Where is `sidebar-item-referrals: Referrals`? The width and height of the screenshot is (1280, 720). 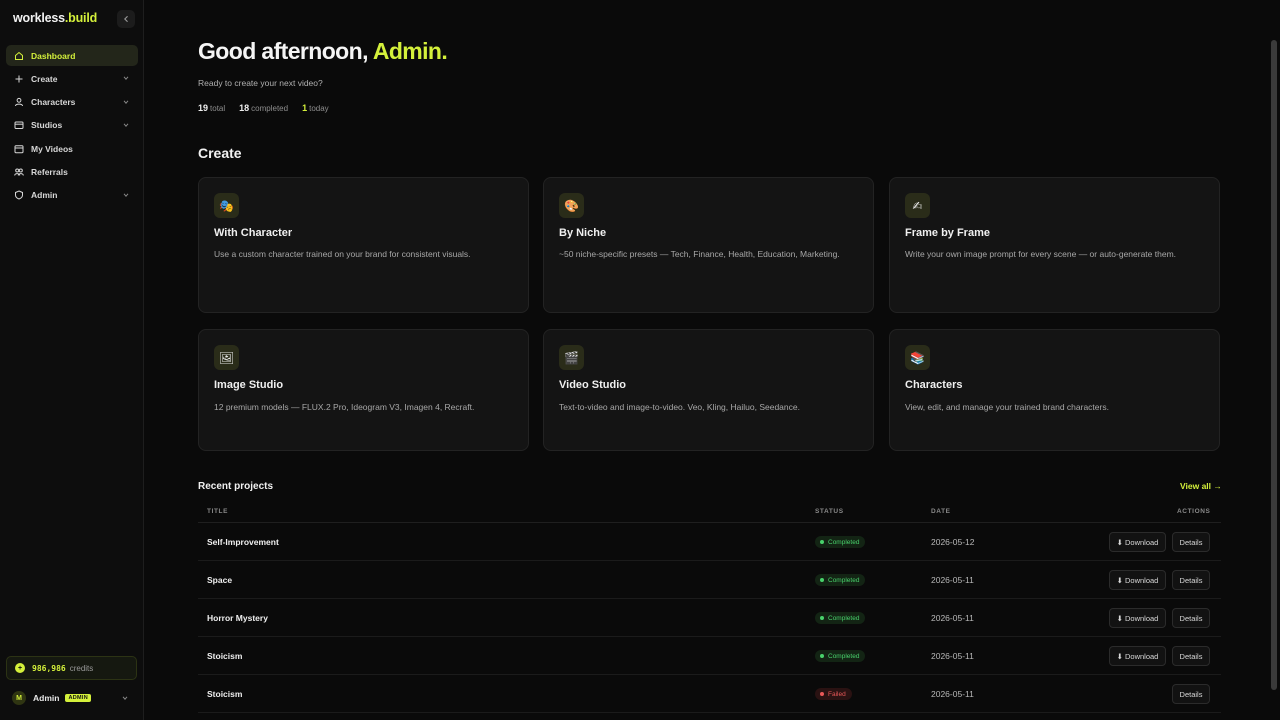 sidebar-item-referrals: Referrals is located at coordinates (72, 171).